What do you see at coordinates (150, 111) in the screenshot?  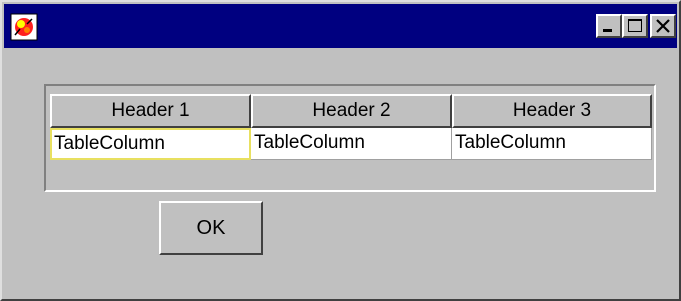 I see `table-header-1: Header 1` at bounding box center [150, 111].